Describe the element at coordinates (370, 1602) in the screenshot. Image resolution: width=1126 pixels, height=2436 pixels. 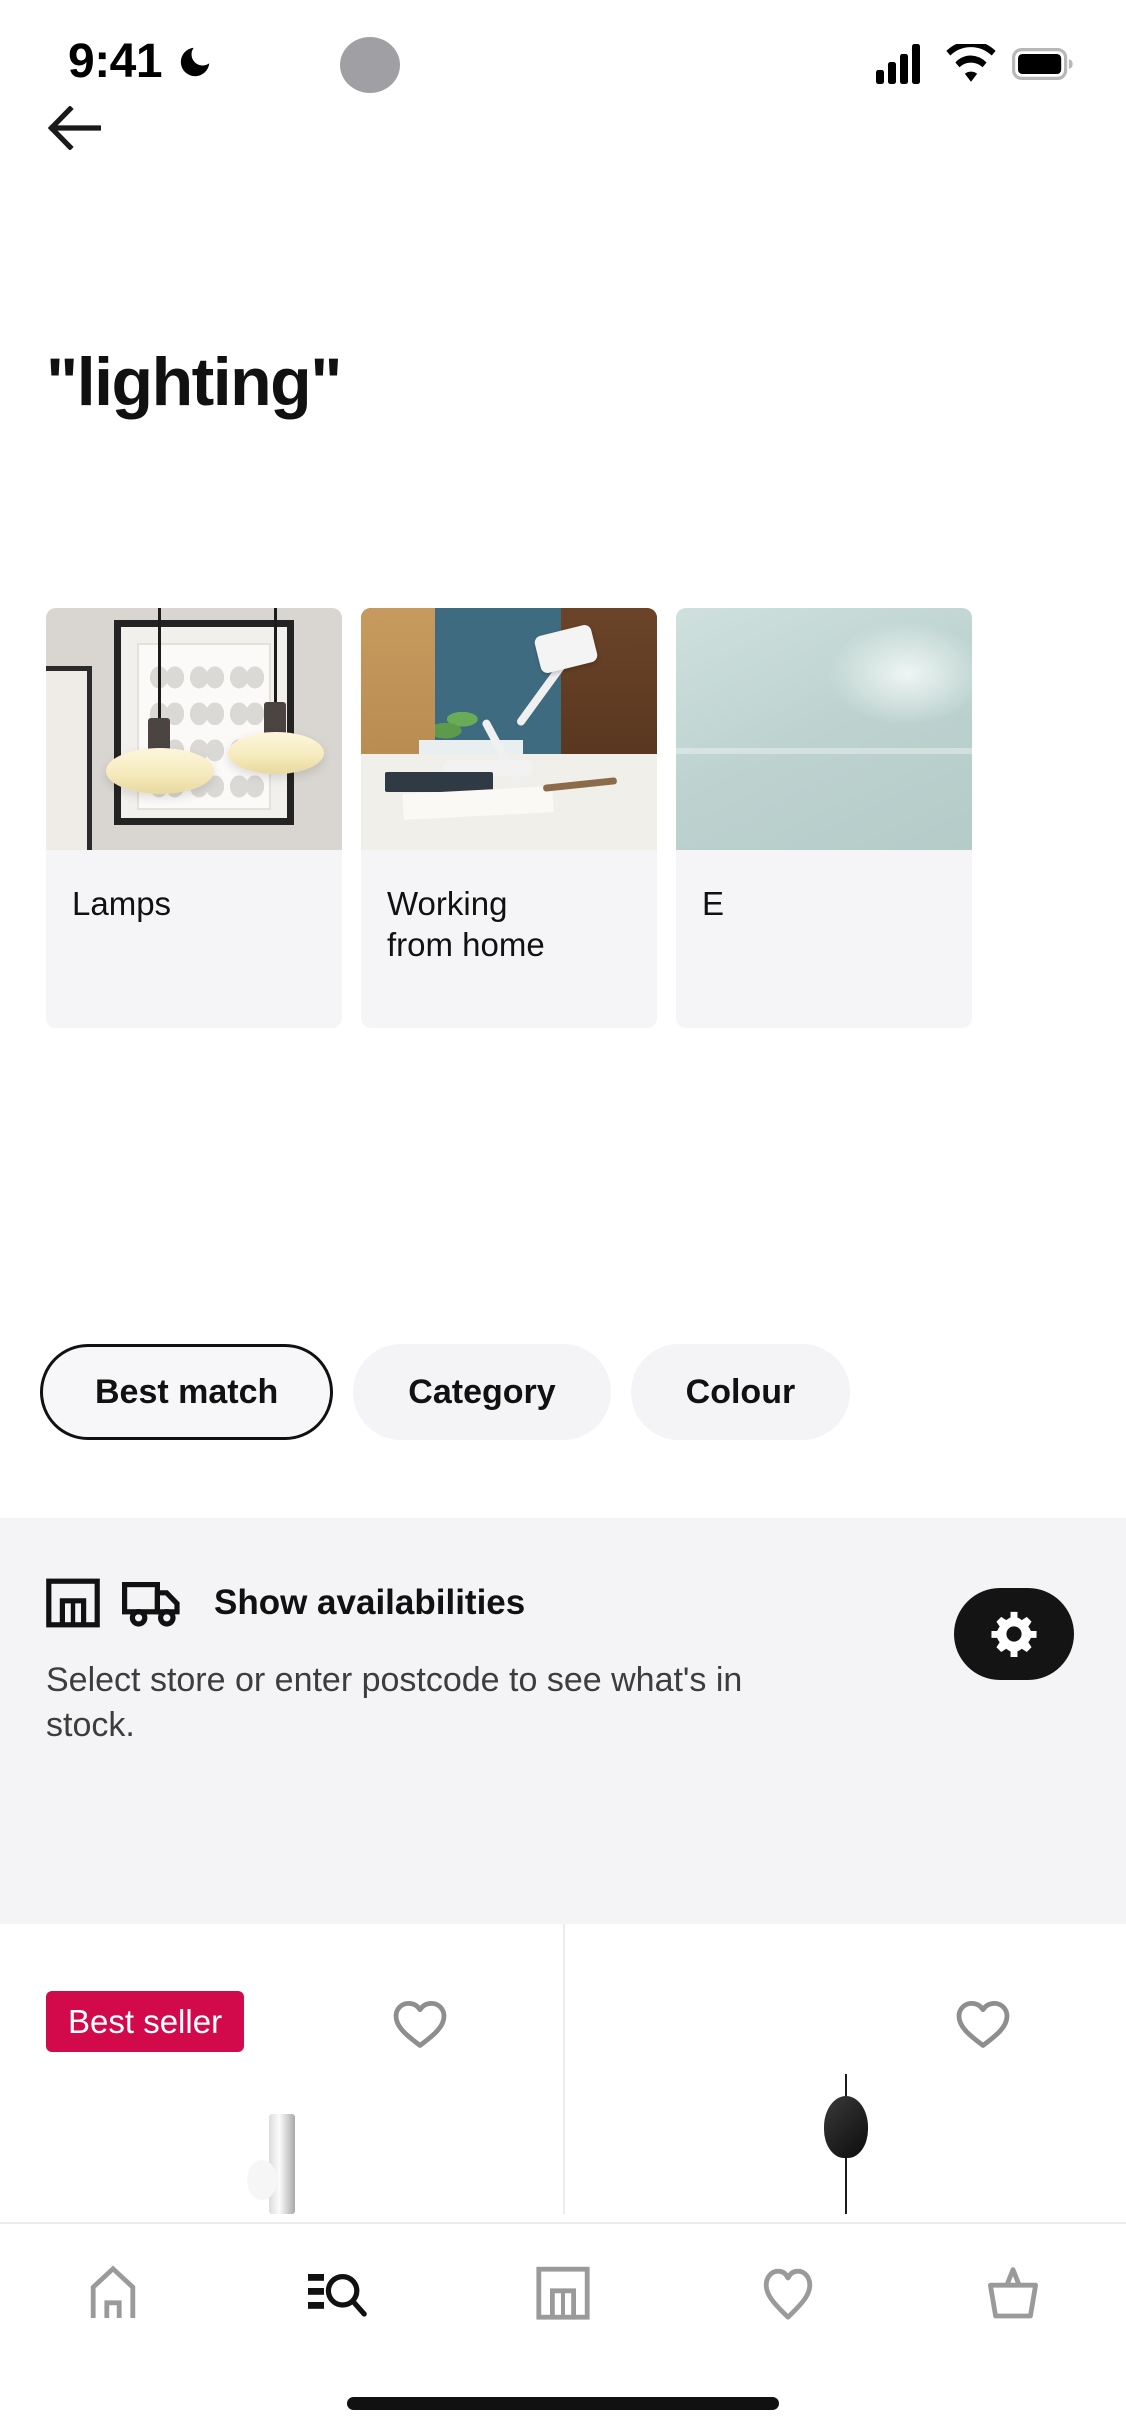
I see `availability-title: Show availabilities` at that location.